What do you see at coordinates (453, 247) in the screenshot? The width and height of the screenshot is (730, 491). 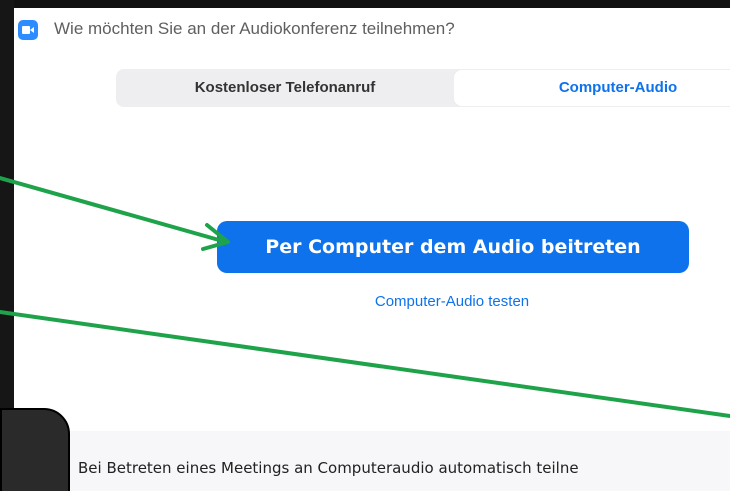 I see `join-computer-audio-button: Per Computer dem Audio beitreten` at bounding box center [453, 247].